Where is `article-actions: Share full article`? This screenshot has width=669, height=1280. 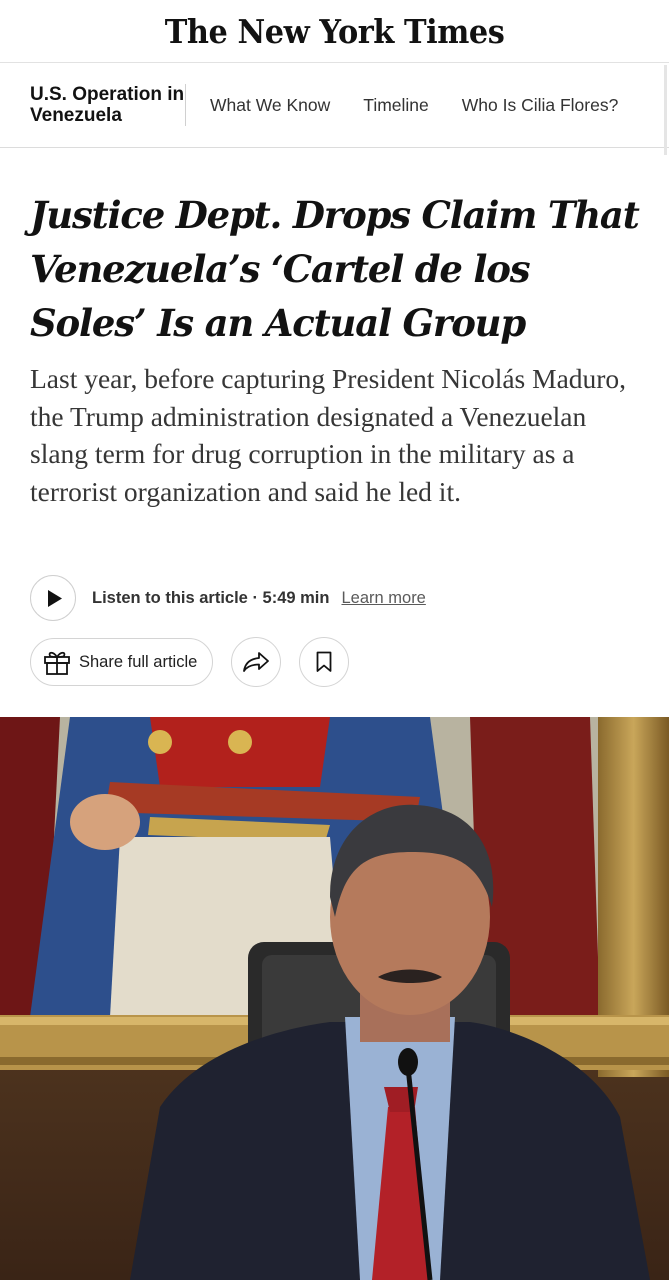 article-actions: Share full article is located at coordinates (189, 662).